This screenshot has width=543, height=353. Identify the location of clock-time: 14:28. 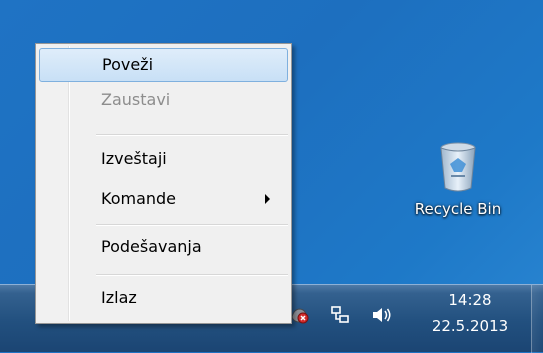
(470, 300).